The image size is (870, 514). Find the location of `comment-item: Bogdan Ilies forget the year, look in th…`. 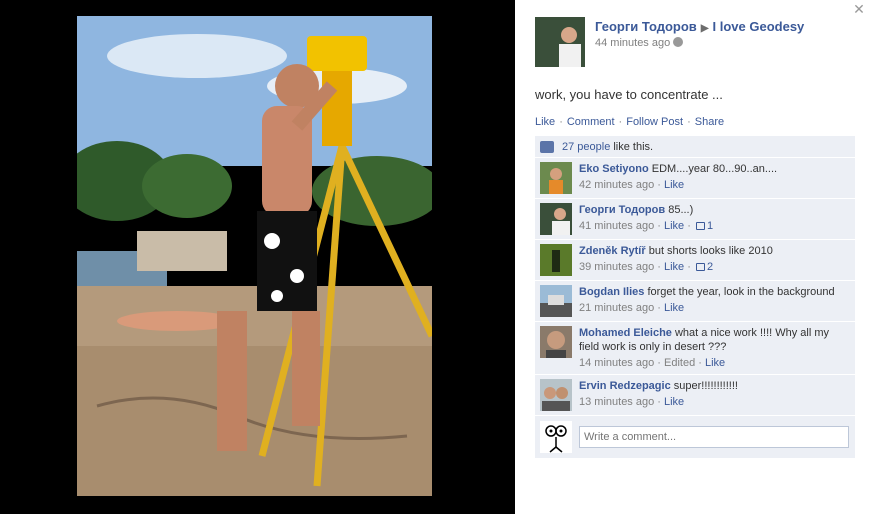

comment-item: Bogdan Ilies forget the year, look in th… is located at coordinates (695, 301).